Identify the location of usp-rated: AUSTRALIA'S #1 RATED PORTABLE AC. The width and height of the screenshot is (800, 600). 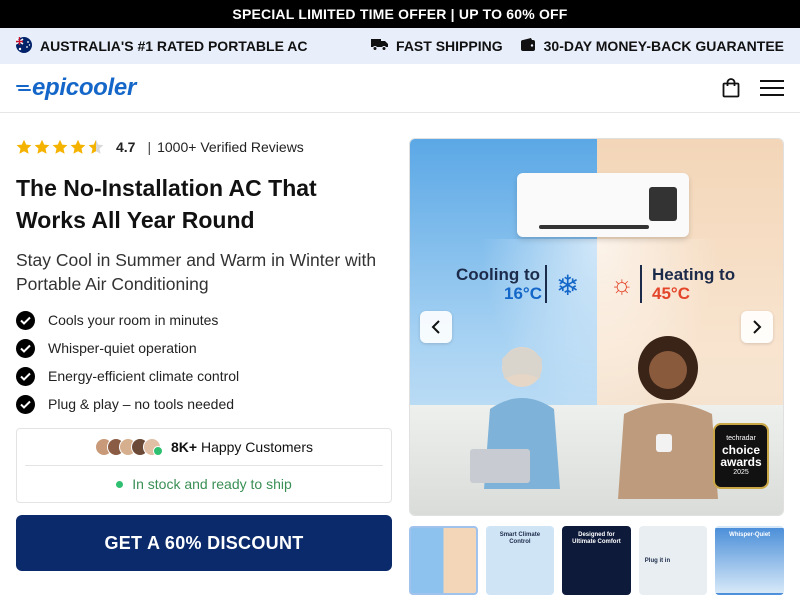
(161, 46).